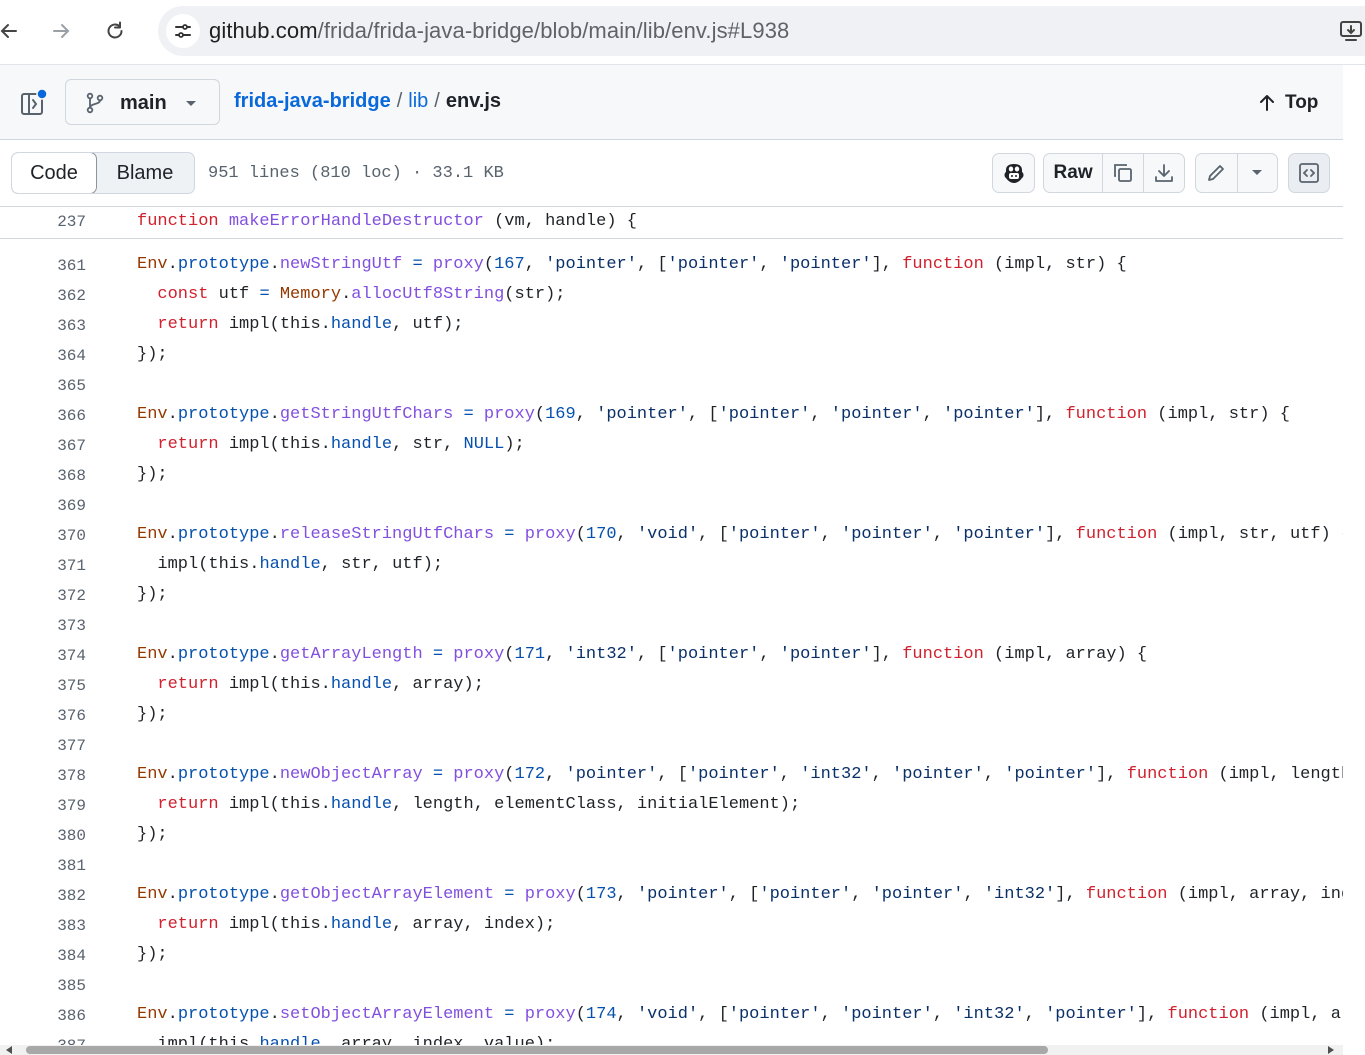  What do you see at coordinates (671, 445) in the screenshot?
I see `code-line: 367 return impl(this.handle, str, NULL);` at bounding box center [671, 445].